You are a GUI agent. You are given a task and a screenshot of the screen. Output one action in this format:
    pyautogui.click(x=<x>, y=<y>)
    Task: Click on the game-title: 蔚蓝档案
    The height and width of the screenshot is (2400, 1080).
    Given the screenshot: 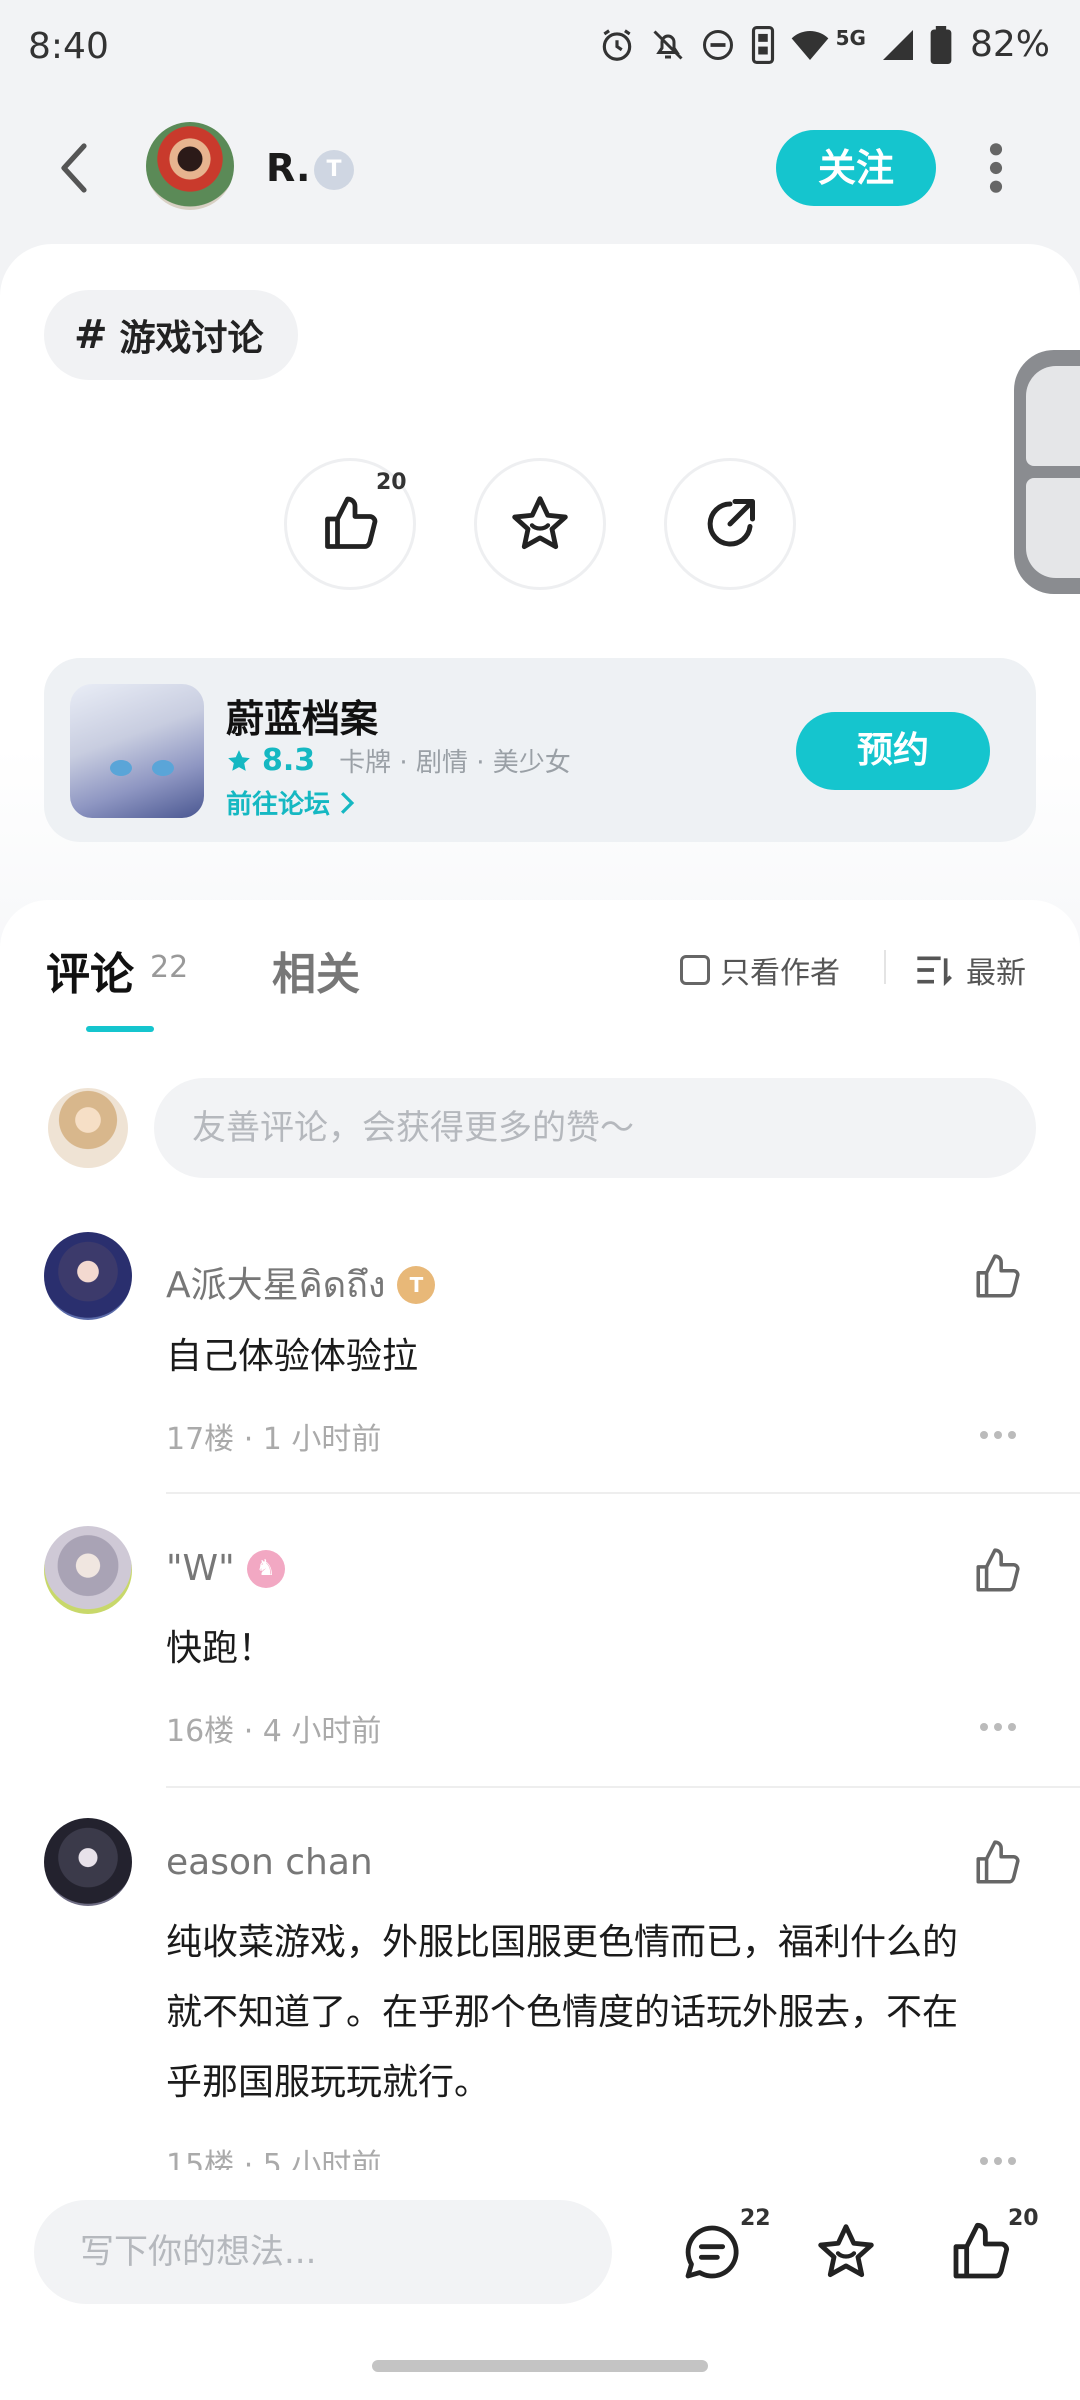 What is the action you would take?
    pyautogui.click(x=302, y=715)
    